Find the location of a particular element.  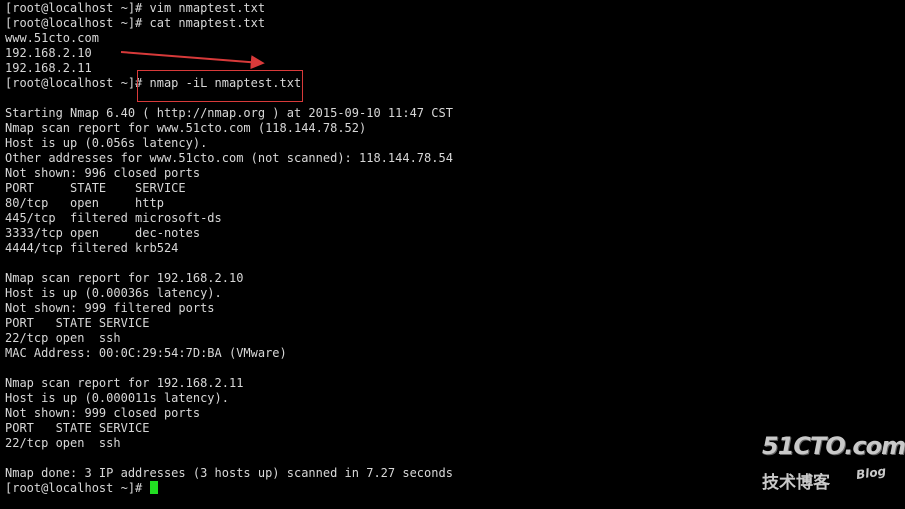

watermark-blog: Blog is located at coordinates (871, 473).